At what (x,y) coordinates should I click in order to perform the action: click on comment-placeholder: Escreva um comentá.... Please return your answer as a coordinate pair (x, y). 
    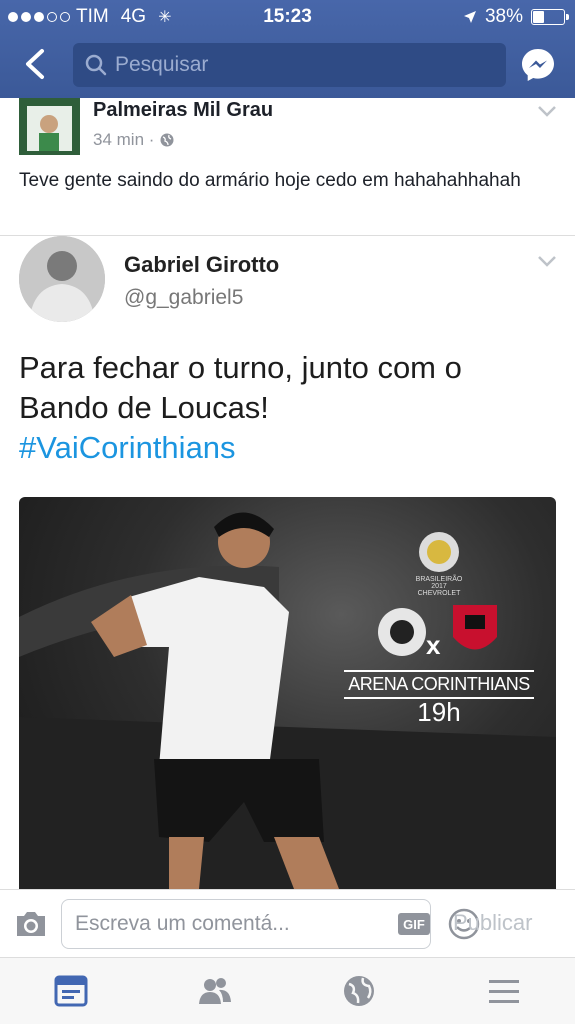
    Looking at the image, I should click on (182, 923).